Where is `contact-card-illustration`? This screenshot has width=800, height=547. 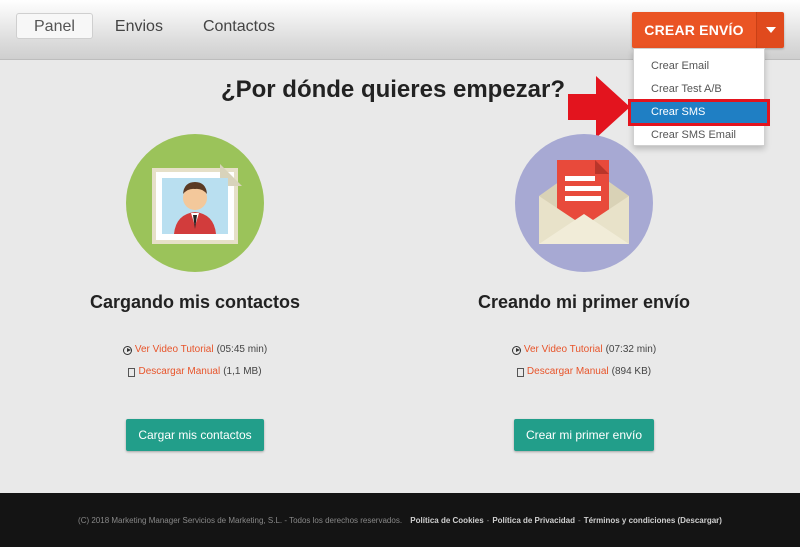
contact-card-illustration is located at coordinates (195, 203).